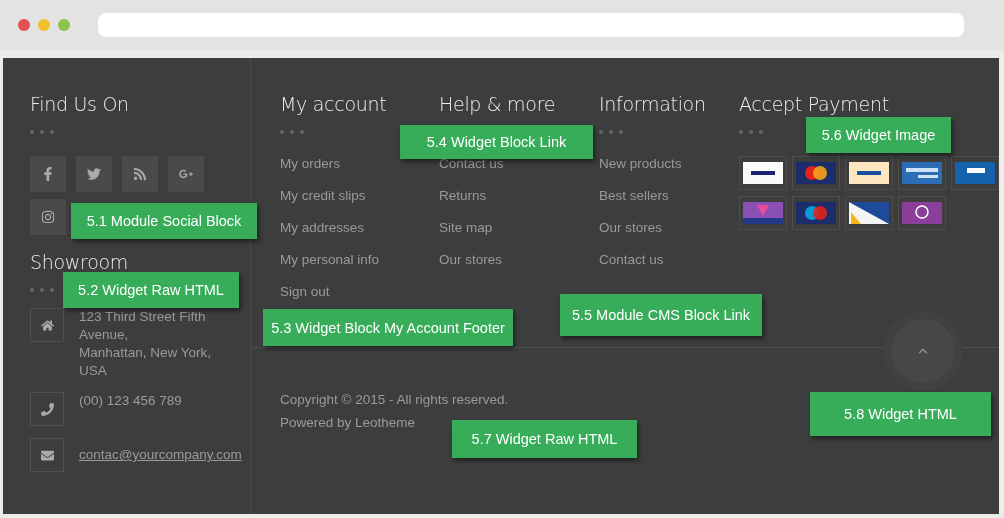  What do you see at coordinates (151, 290) in the screenshot?
I see `annotation-label: 5.2 Widget Raw HTML` at bounding box center [151, 290].